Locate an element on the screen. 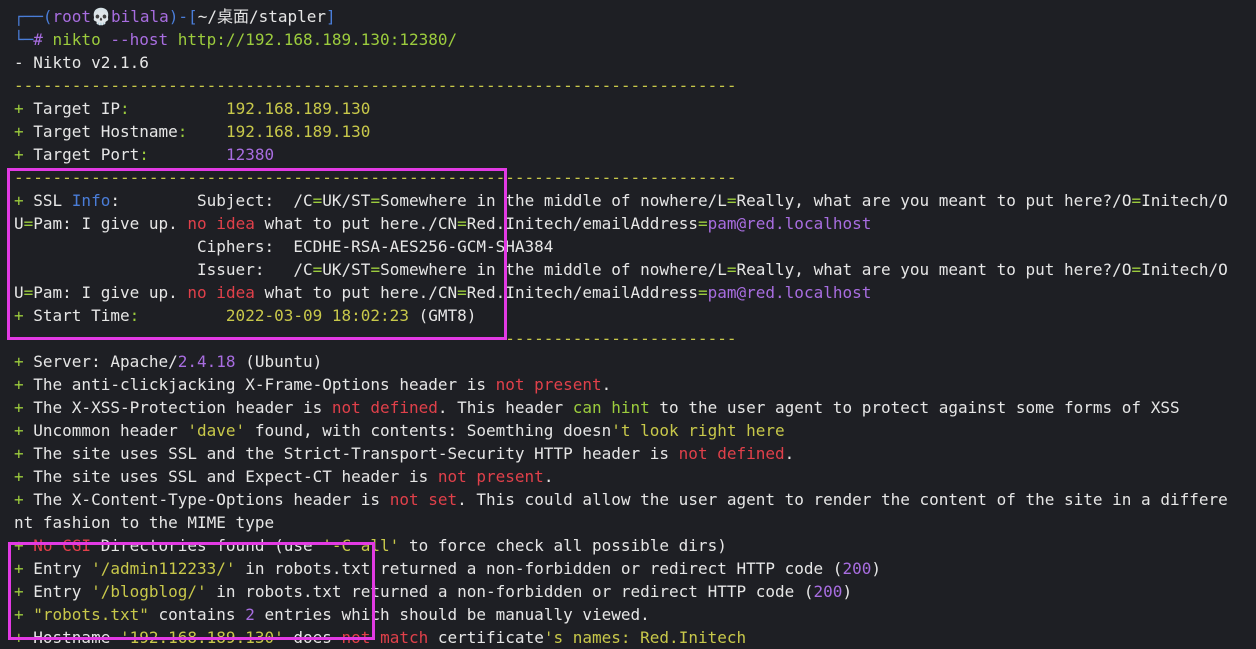 The image size is (1256, 649). terminal-line: - Nikto v2.1.6 is located at coordinates (635, 62).